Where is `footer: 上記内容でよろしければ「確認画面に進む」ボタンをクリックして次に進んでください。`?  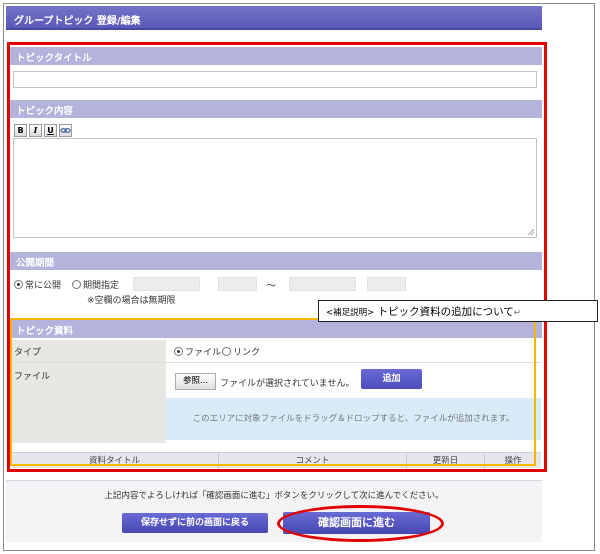
footer: 上記内容でよろしければ「確認画面に進む」ボタンをクリックして次に進んでください。 is located at coordinates (274, 511).